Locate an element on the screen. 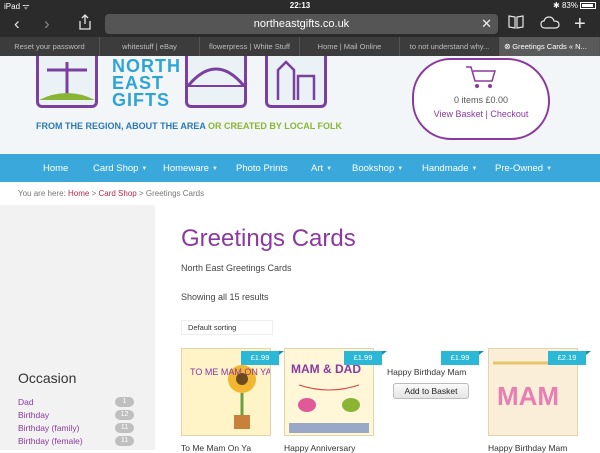  browser-toolbar: ‹ › northeastgifts.co.uk ✕ + is located at coordinates (300, 24).